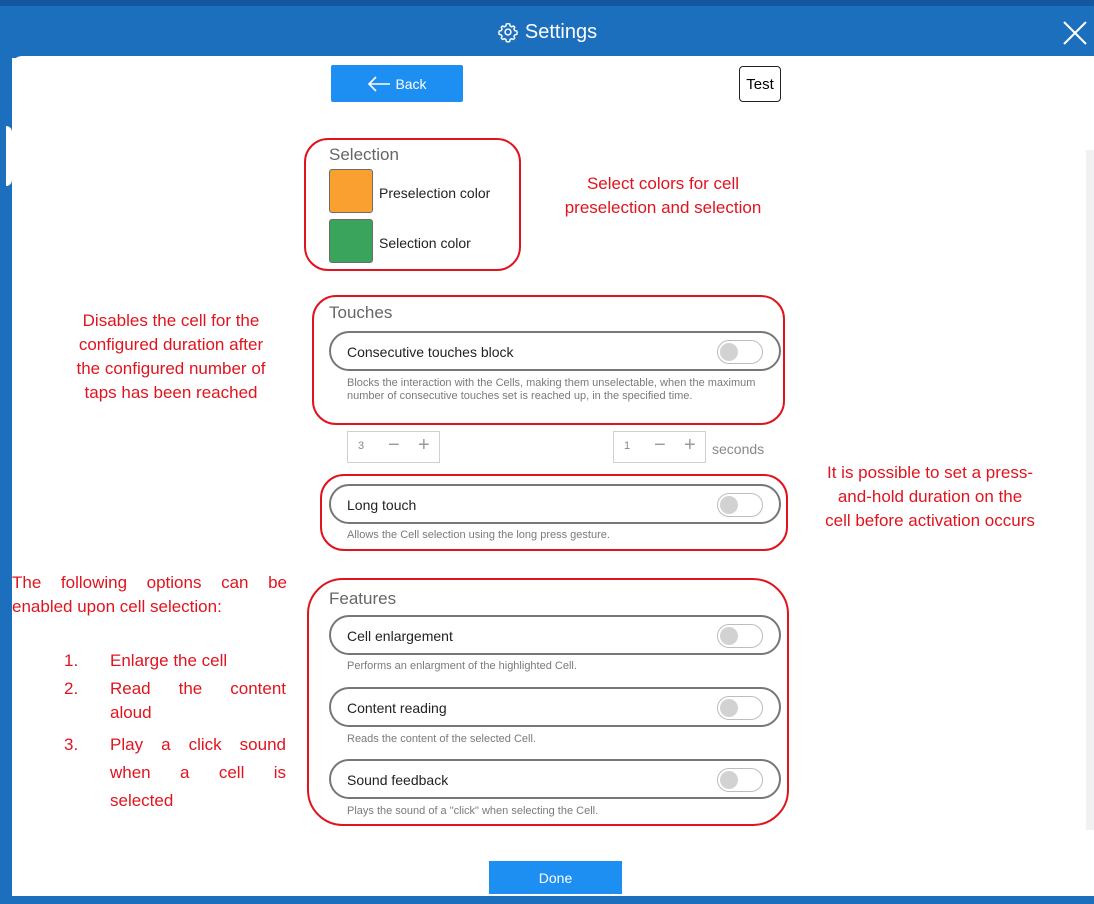 The width and height of the screenshot is (1094, 904). Describe the element at coordinates (379, 83) in the screenshot. I see `arrow-left-icon` at that location.